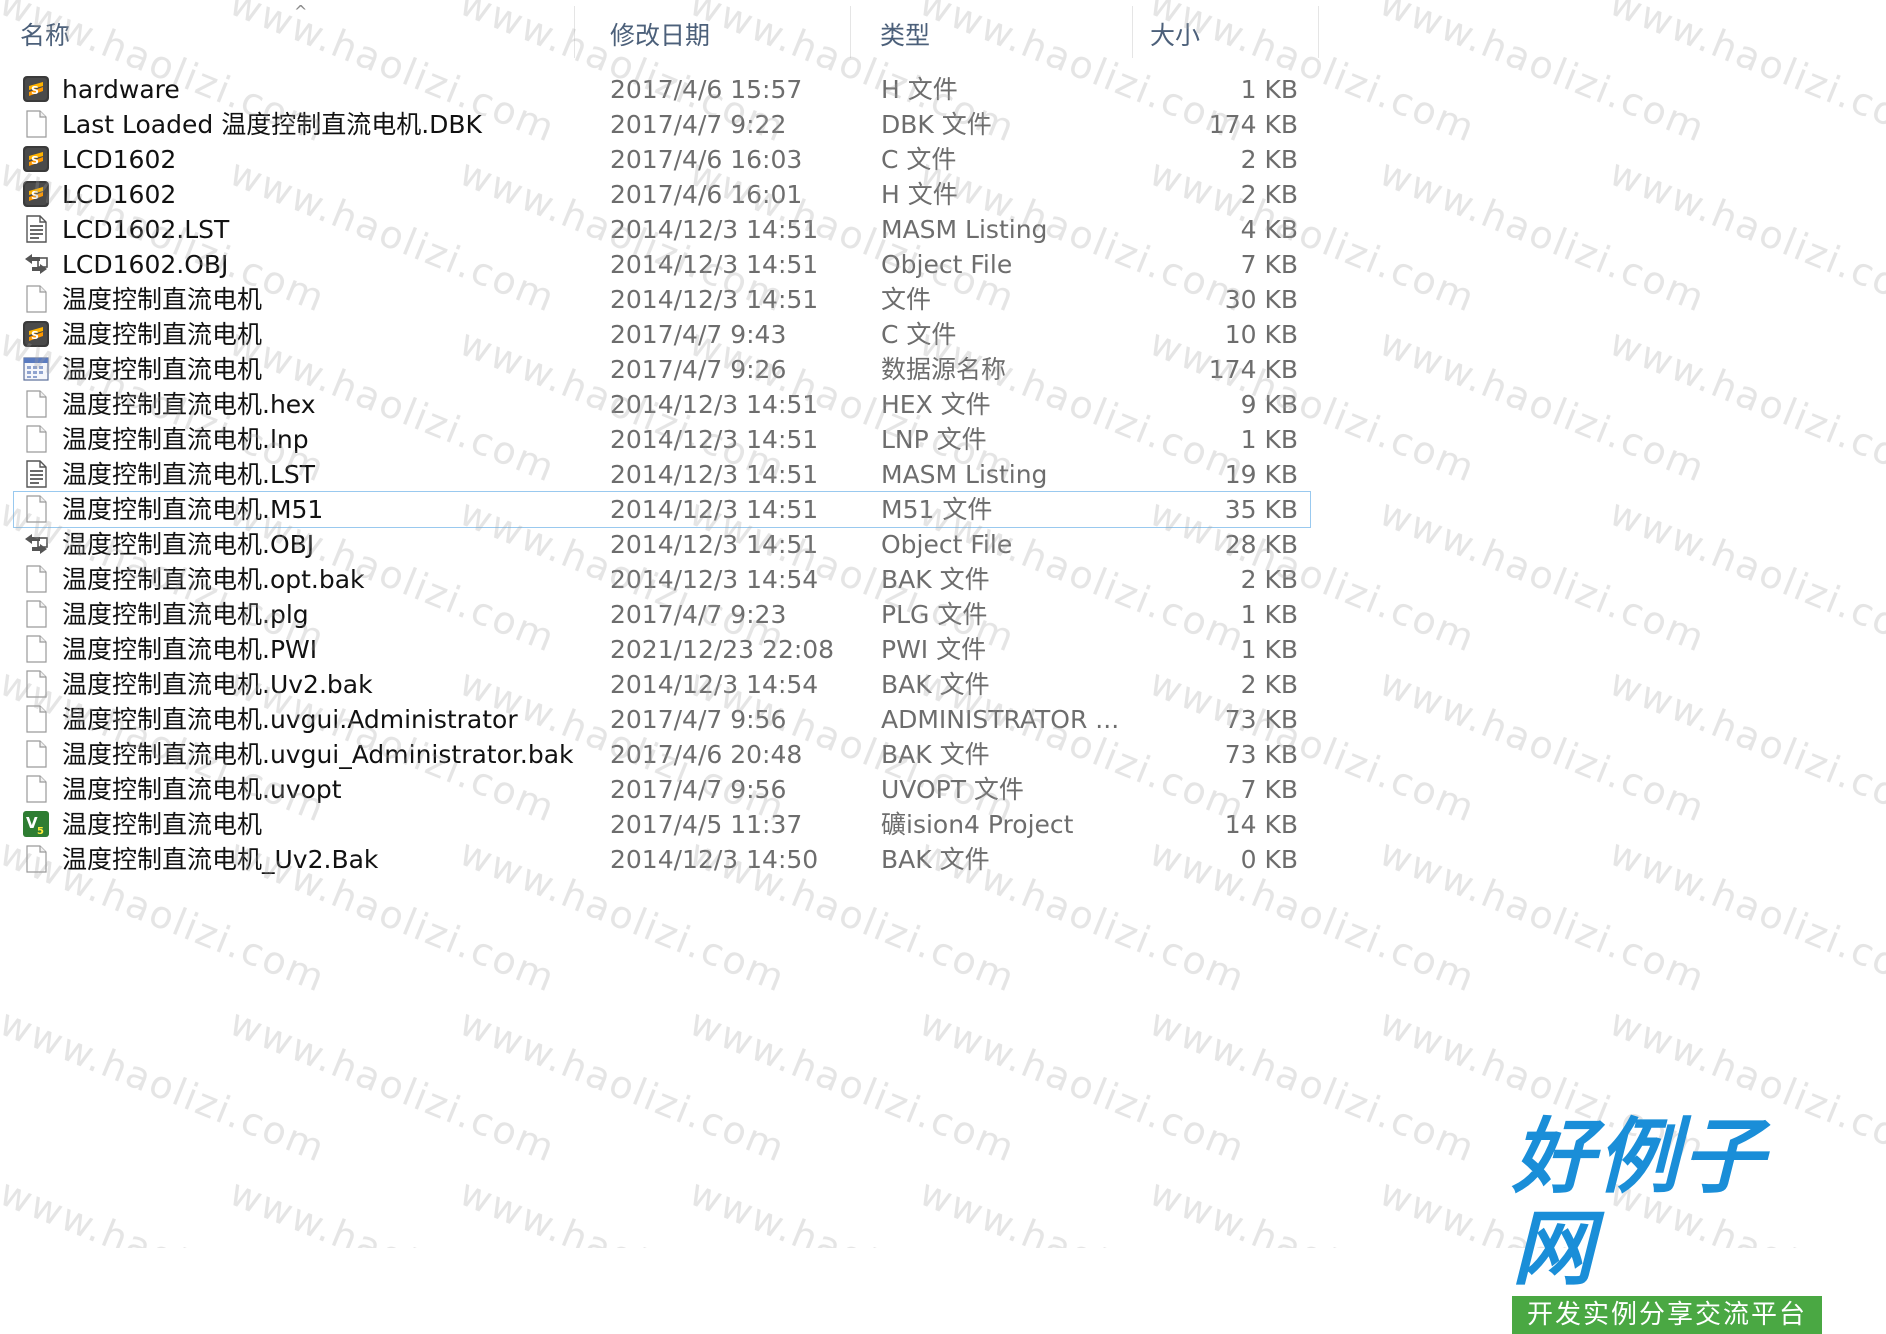 This screenshot has width=1886, height=1334. What do you see at coordinates (977, 824) in the screenshot?
I see `file-type: 礦ision4 Project` at bounding box center [977, 824].